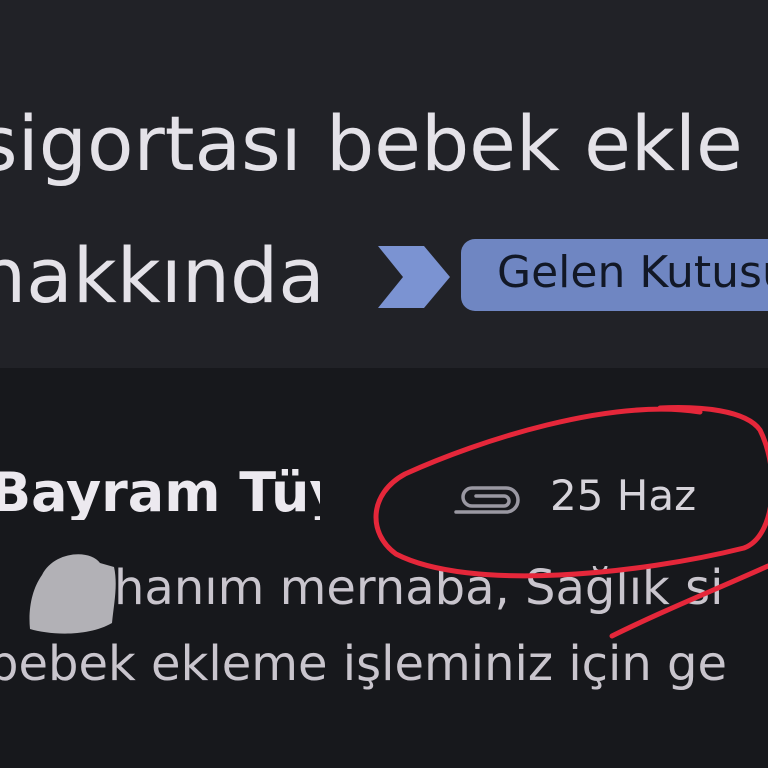 This screenshot has width=768, height=768. What do you see at coordinates (623, 495) in the screenshot?
I see `message-date: 25 Haz` at bounding box center [623, 495].